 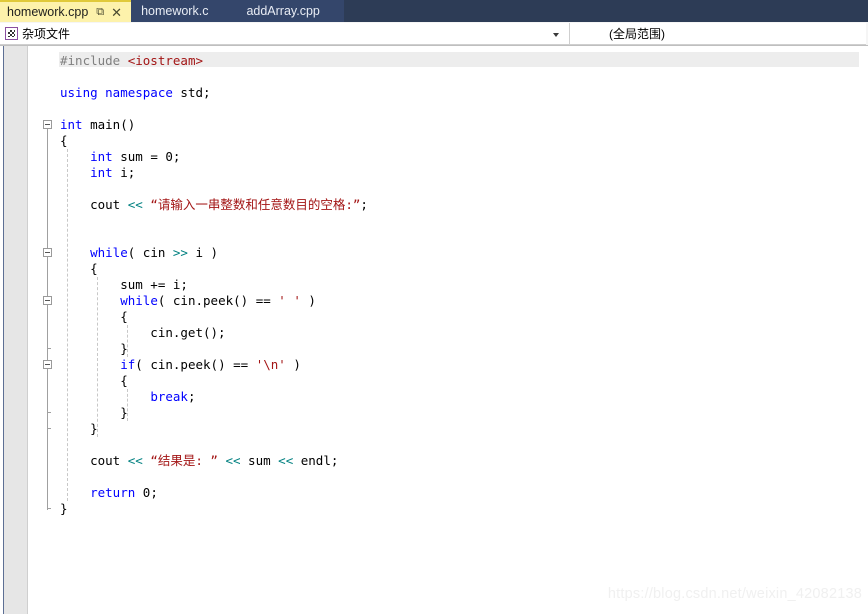 I want to click on code-token: ( cin, so click(x=150, y=252).